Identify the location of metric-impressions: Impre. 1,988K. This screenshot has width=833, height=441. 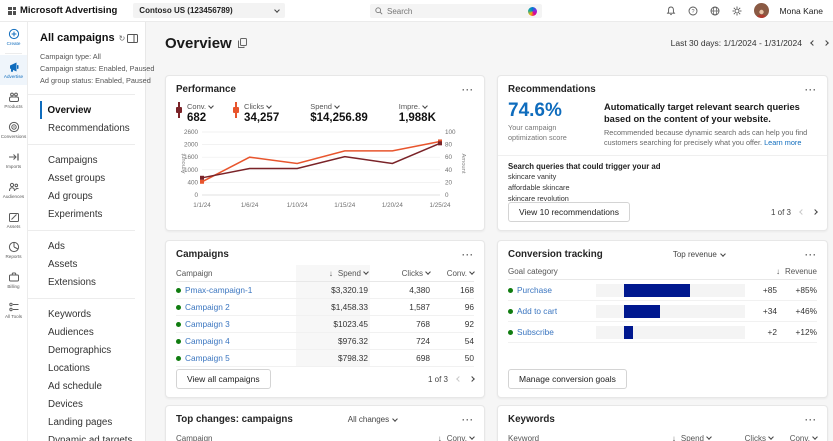
(412, 113).